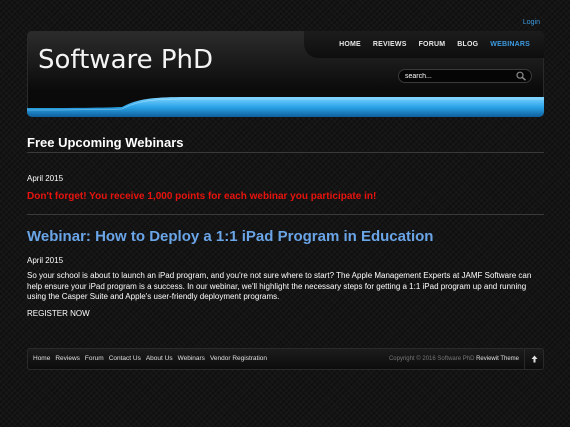  Describe the element at coordinates (467, 44) in the screenshot. I see `nav-blog: BLOG` at that location.